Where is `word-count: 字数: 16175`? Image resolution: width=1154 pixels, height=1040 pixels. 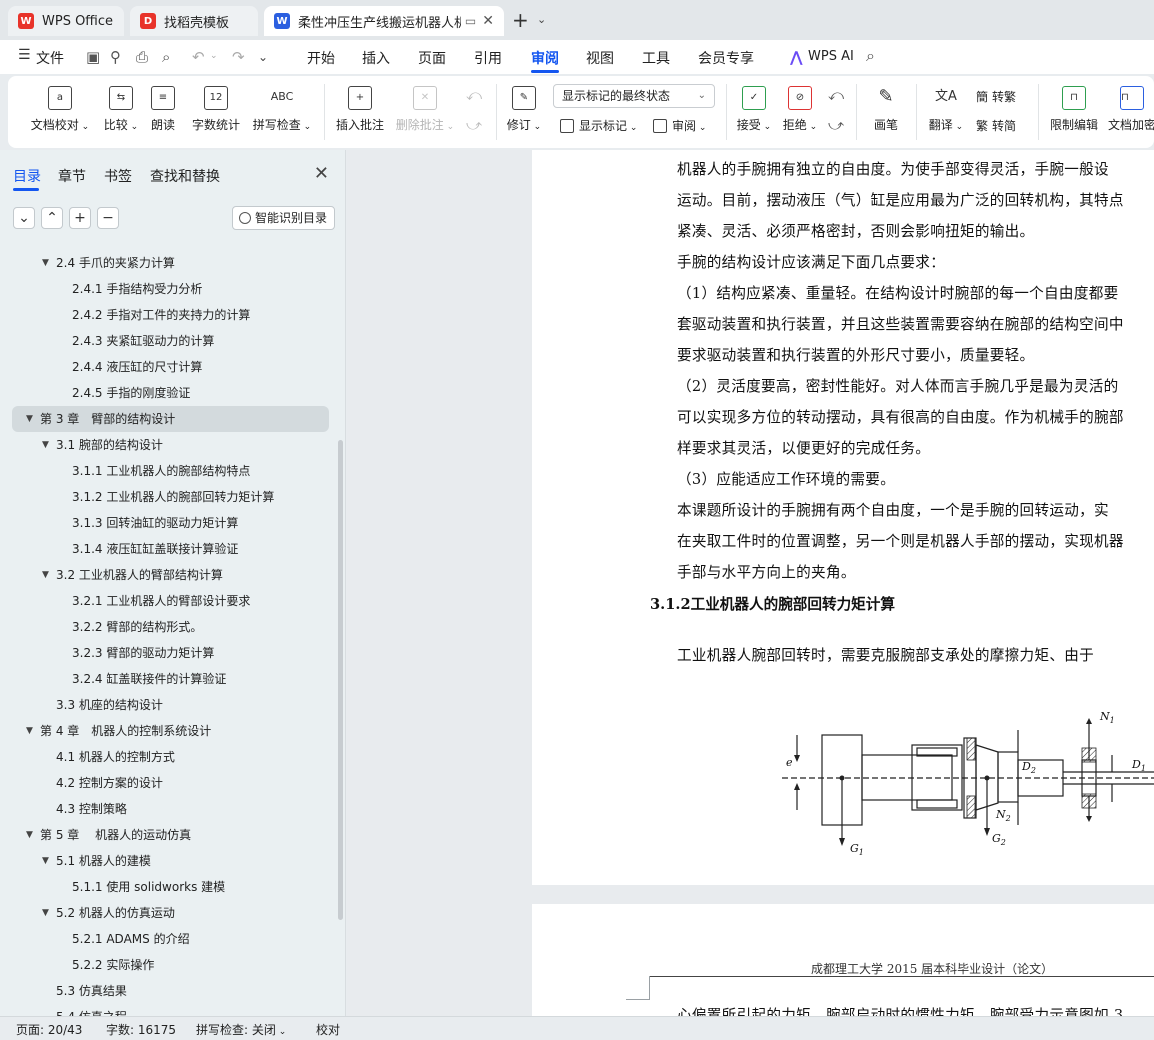
word-count: 字数: 16175 is located at coordinates (141, 1029).